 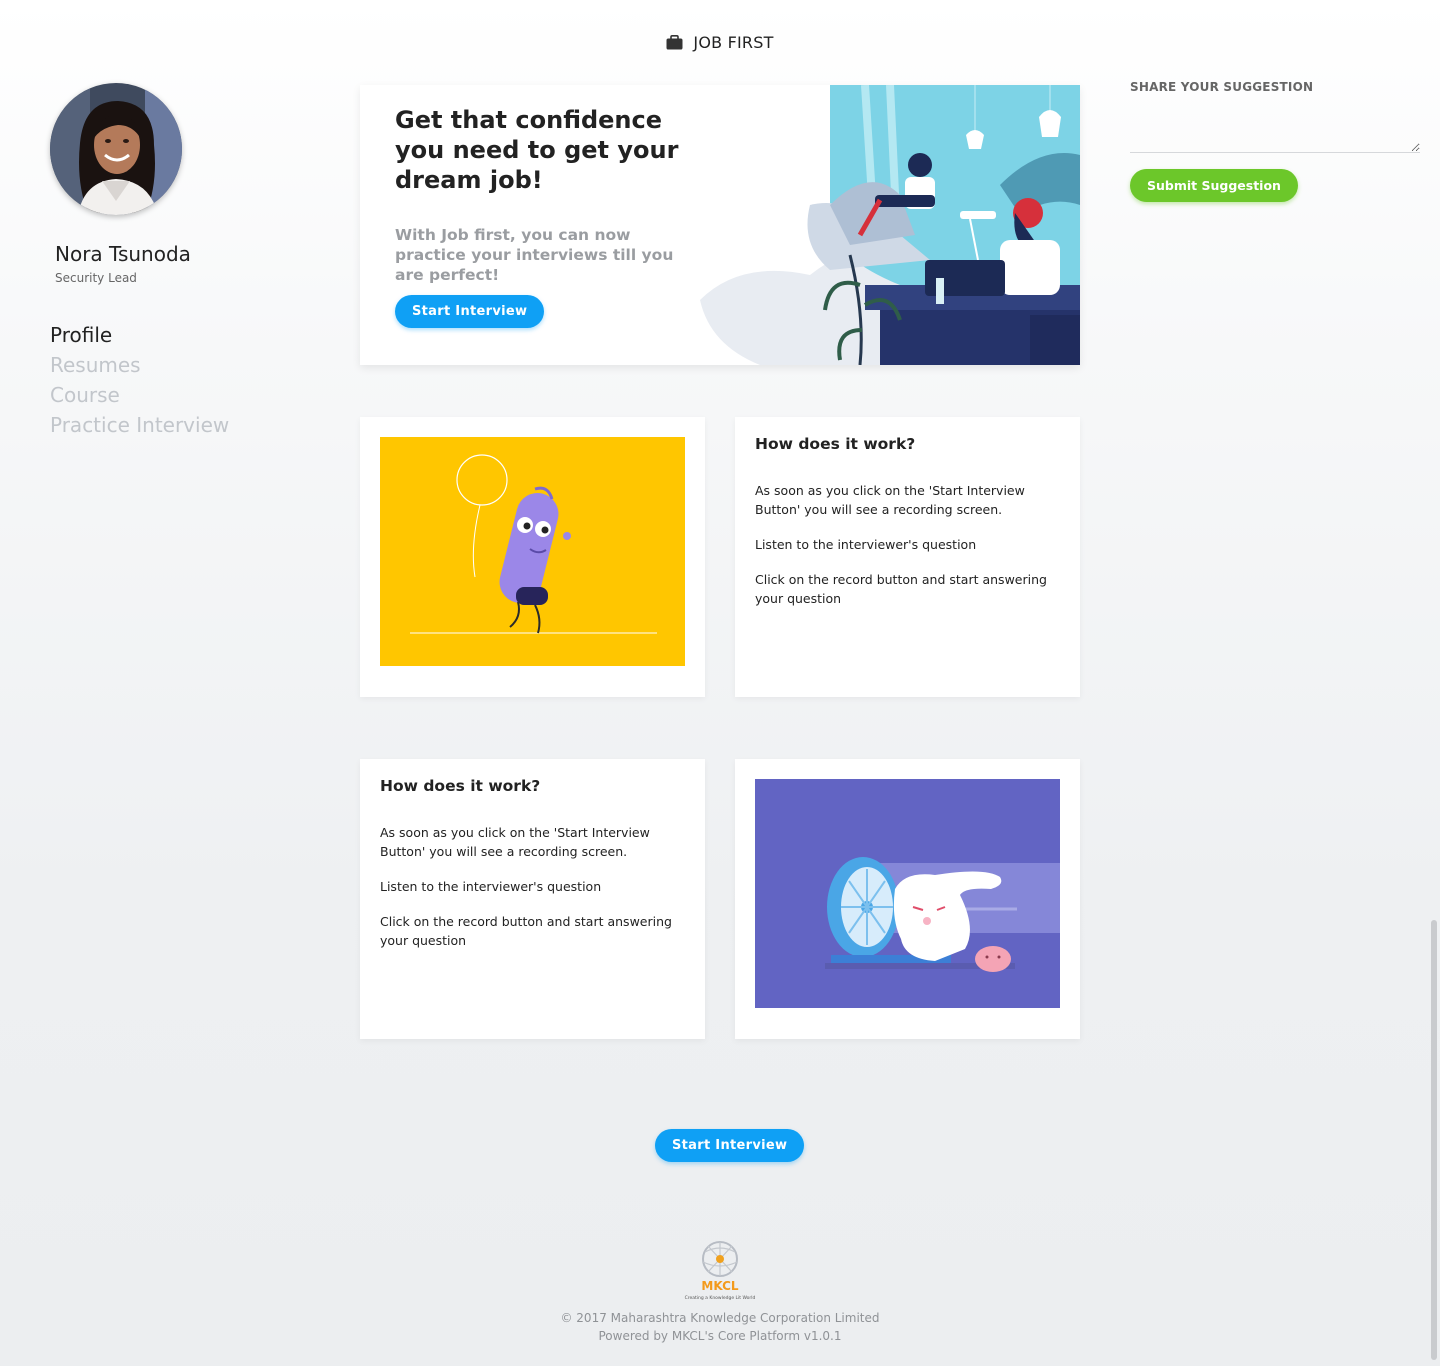 I want to click on pill-character-illustration, so click(x=532, y=551).